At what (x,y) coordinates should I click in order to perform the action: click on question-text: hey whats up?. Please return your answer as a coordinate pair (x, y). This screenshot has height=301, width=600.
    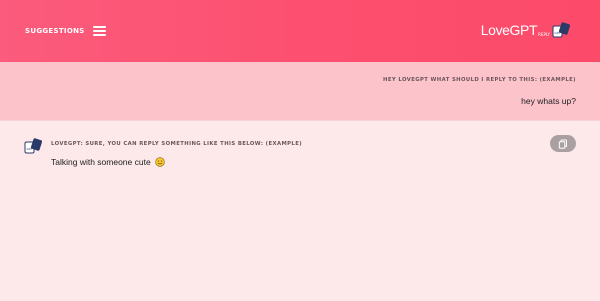
    Looking at the image, I should click on (548, 101).